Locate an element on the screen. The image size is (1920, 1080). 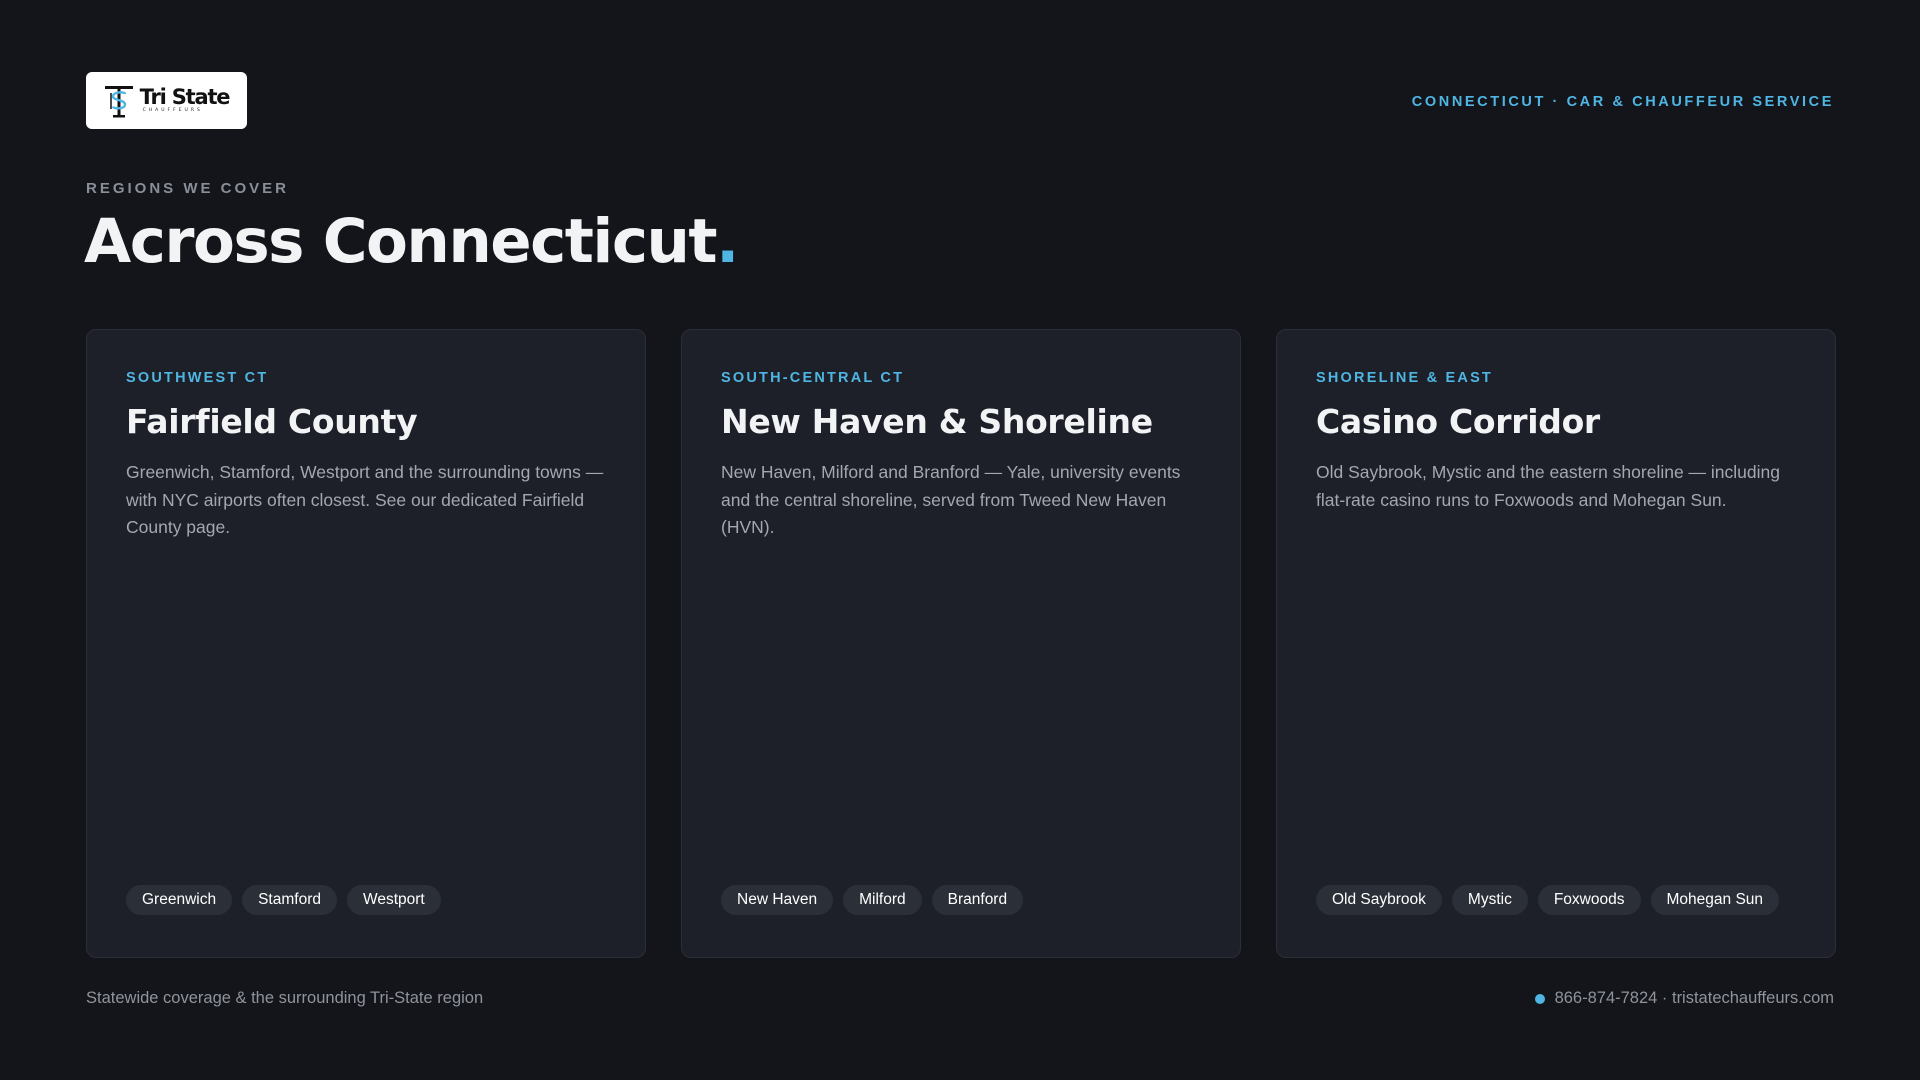
town-chips: New Haven Milford Branford is located at coordinates (872, 900).